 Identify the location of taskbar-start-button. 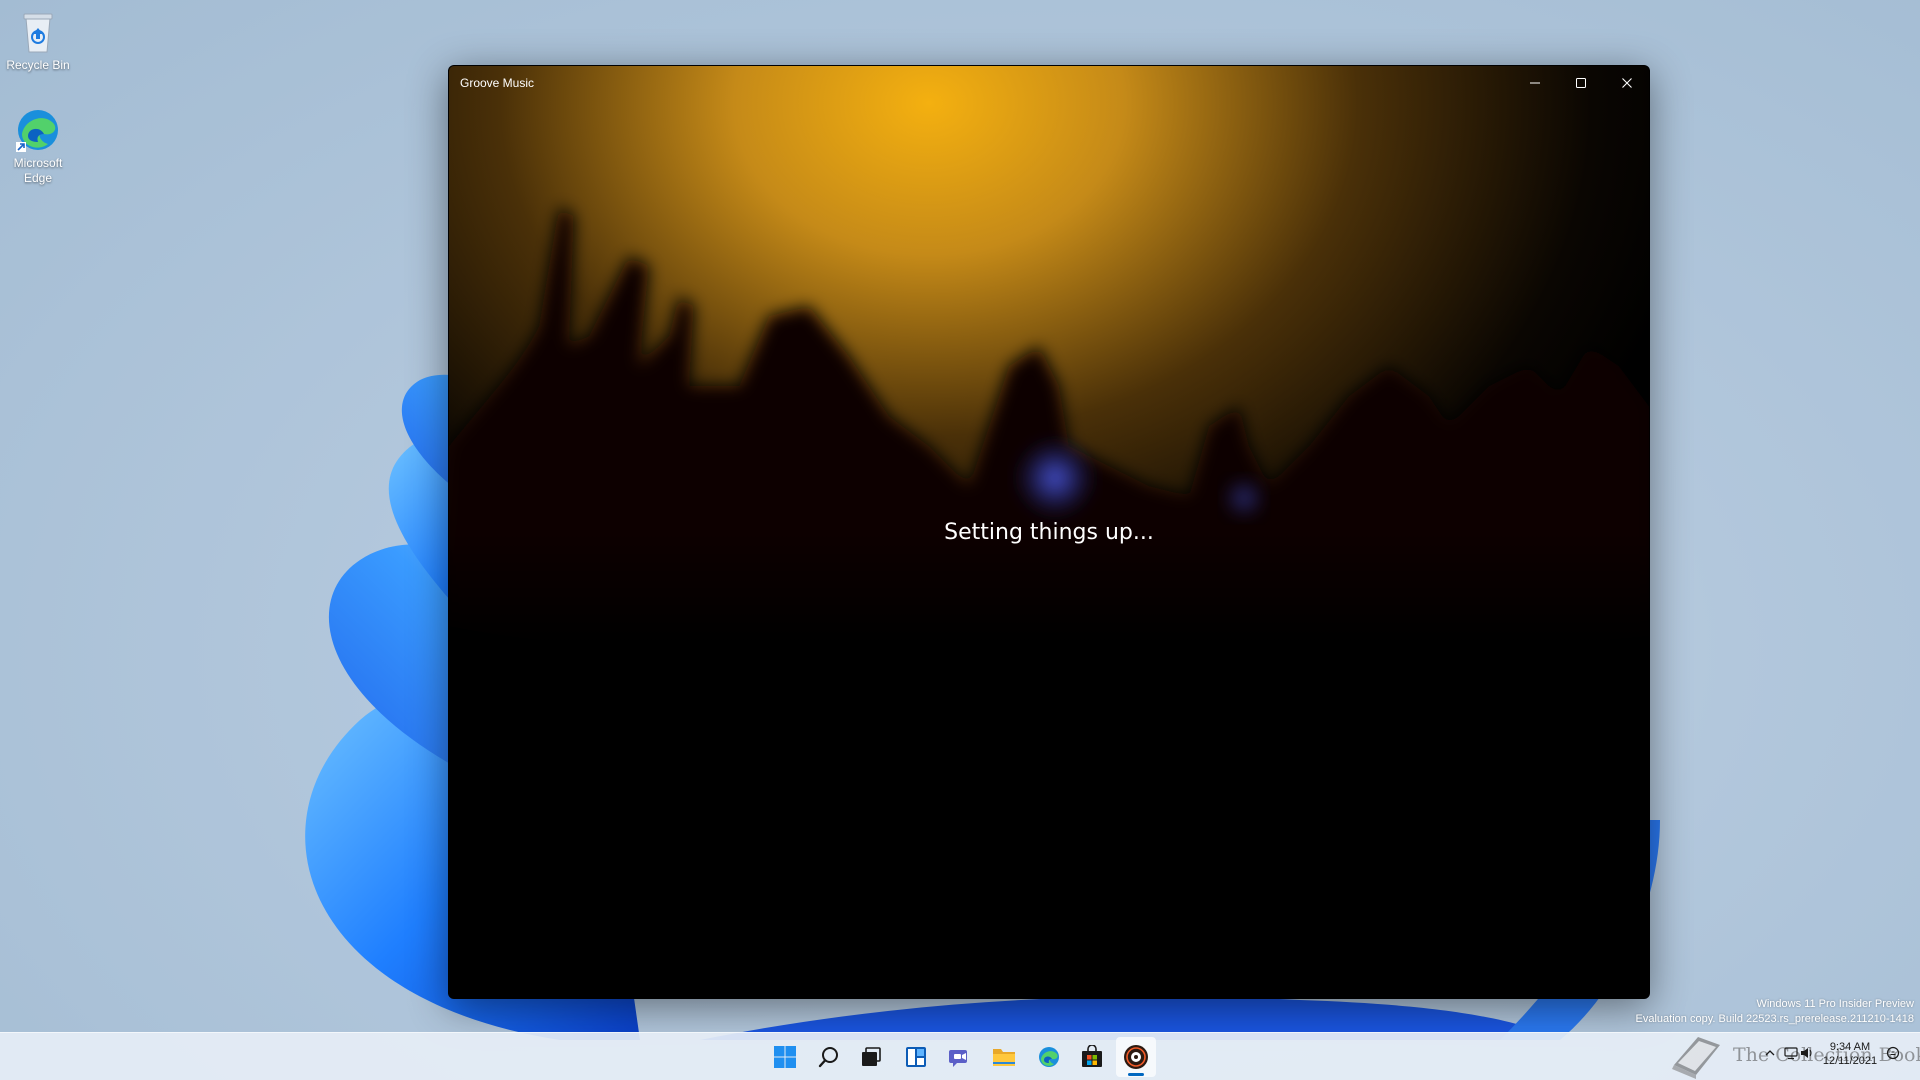
(785, 1057).